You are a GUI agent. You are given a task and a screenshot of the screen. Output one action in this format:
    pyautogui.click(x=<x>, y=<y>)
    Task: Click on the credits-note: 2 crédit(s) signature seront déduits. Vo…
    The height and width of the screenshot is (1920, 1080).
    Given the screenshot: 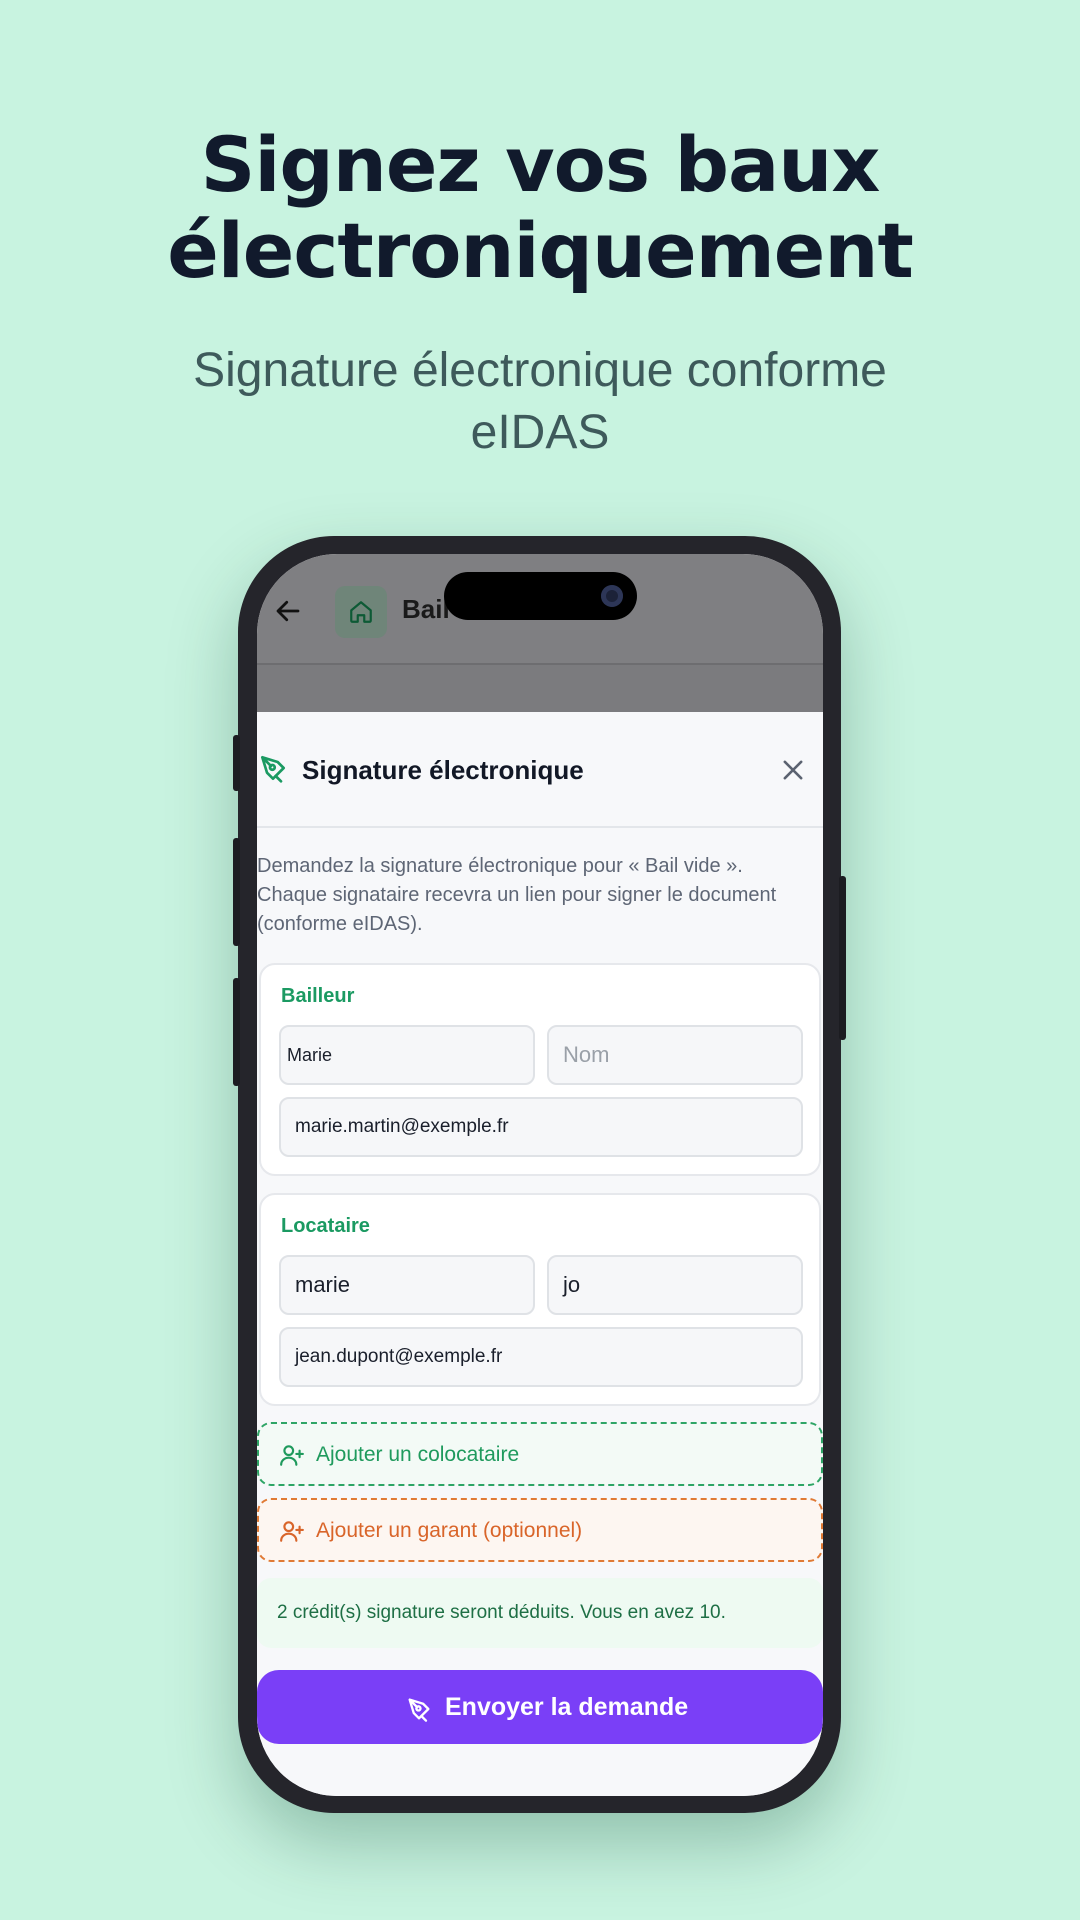 What is the action you would take?
    pyautogui.click(x=540, y=1613)
    